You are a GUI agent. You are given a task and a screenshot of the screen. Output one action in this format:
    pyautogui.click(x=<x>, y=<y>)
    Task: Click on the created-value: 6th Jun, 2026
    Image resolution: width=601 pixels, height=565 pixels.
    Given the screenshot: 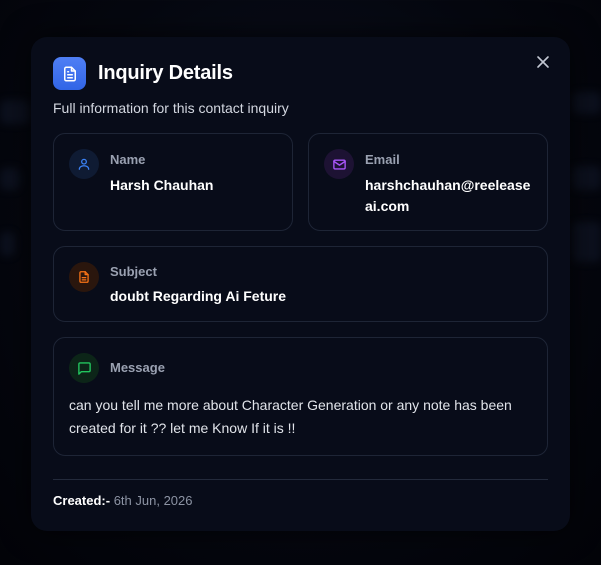 What is the action you would take?
    pyautogui.click(x=153, y=500)
    